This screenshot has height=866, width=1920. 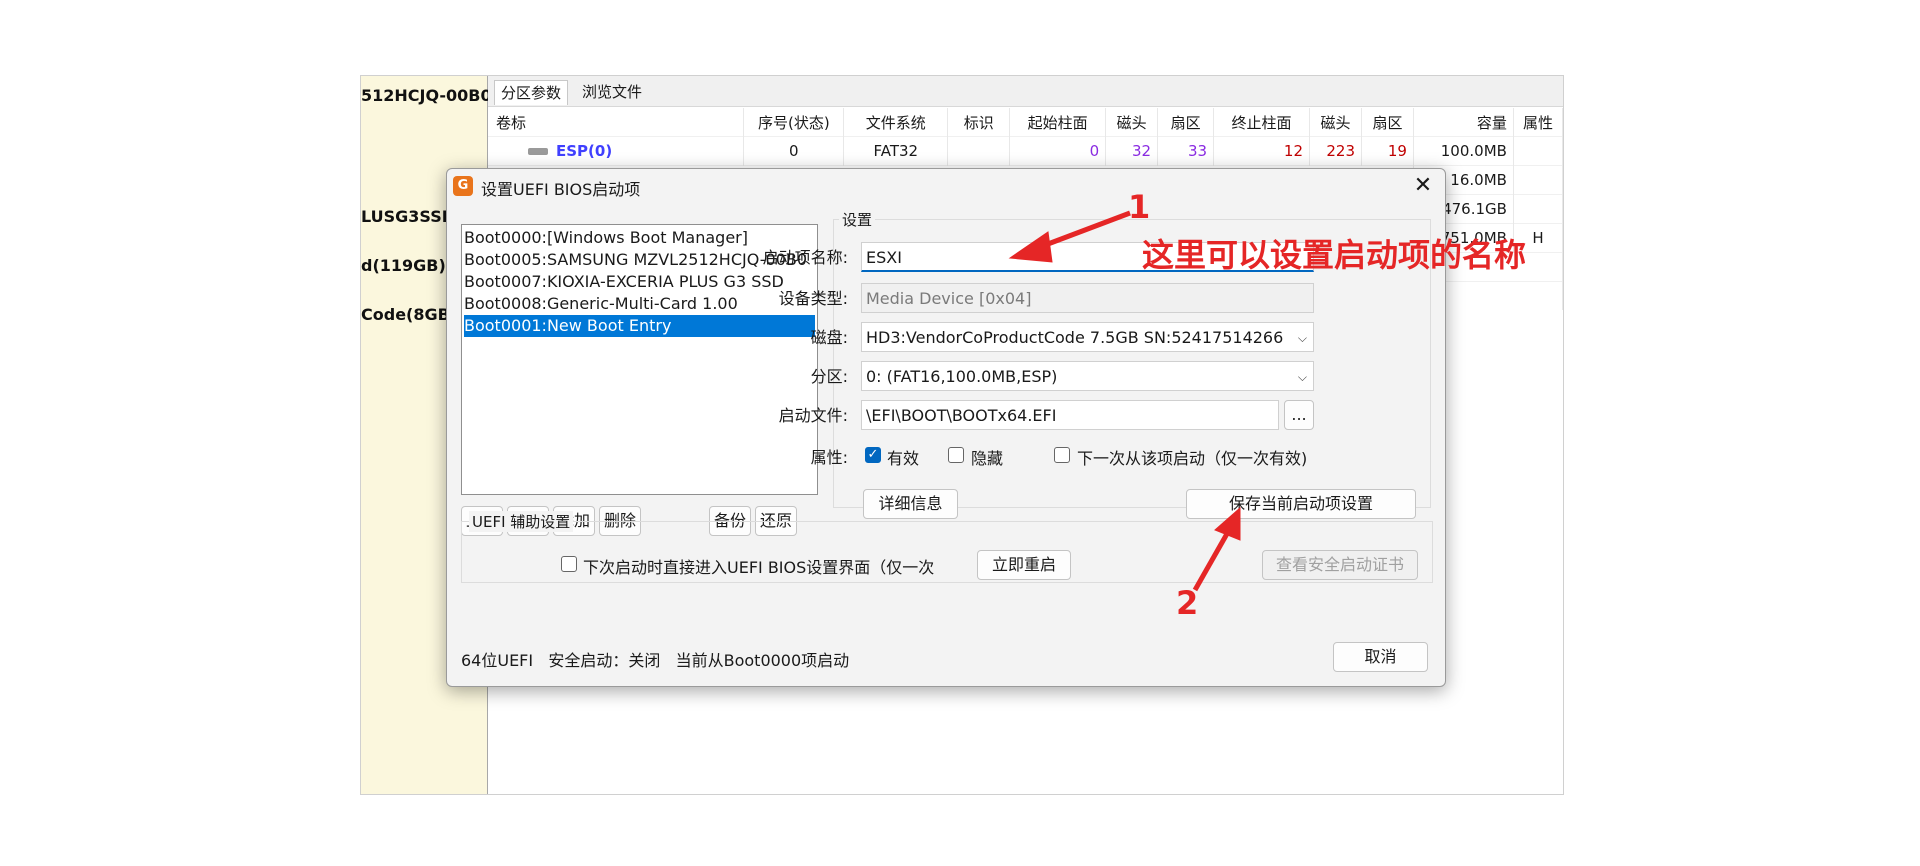 I want to click on annotation-number-1: 1, so click(x=1139, y=207).